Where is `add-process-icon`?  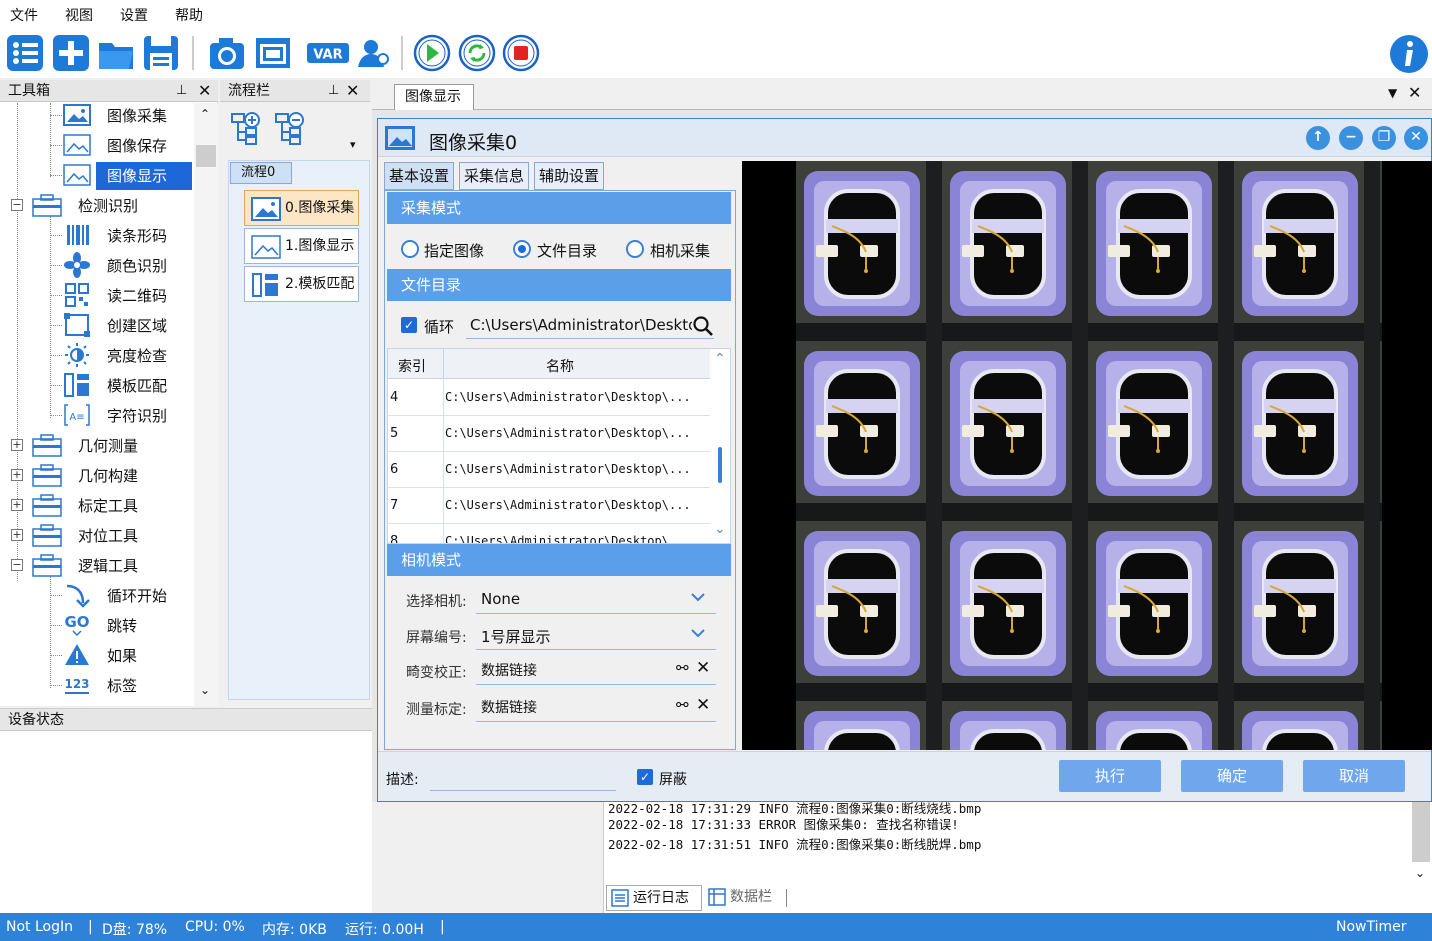 add-process-icon is located at coordinates (246, 127).